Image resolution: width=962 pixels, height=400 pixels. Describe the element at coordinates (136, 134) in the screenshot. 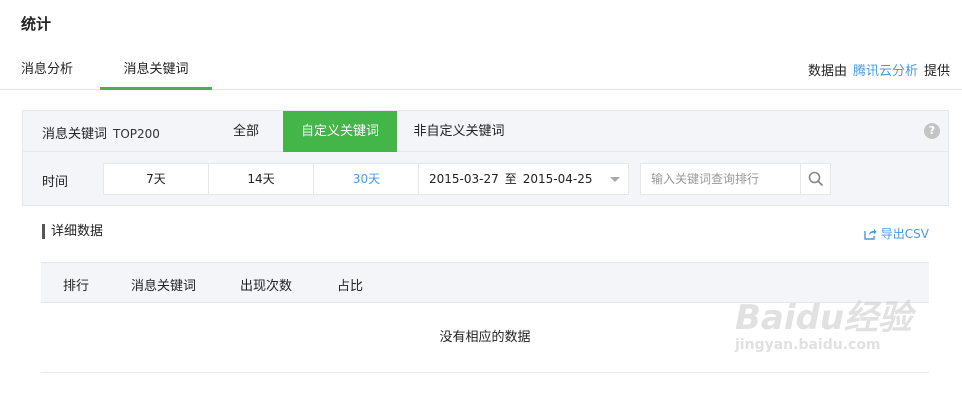

I see `keyword-top-label: TOP200` at that location.